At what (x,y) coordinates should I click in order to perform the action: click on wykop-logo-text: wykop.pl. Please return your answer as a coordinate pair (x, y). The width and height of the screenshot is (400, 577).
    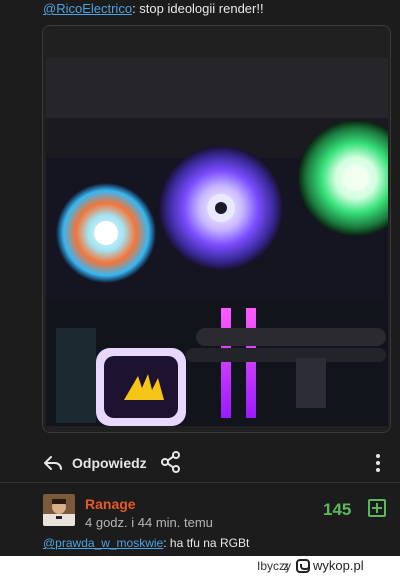
    Looking at the image, I should click on (338, 565).